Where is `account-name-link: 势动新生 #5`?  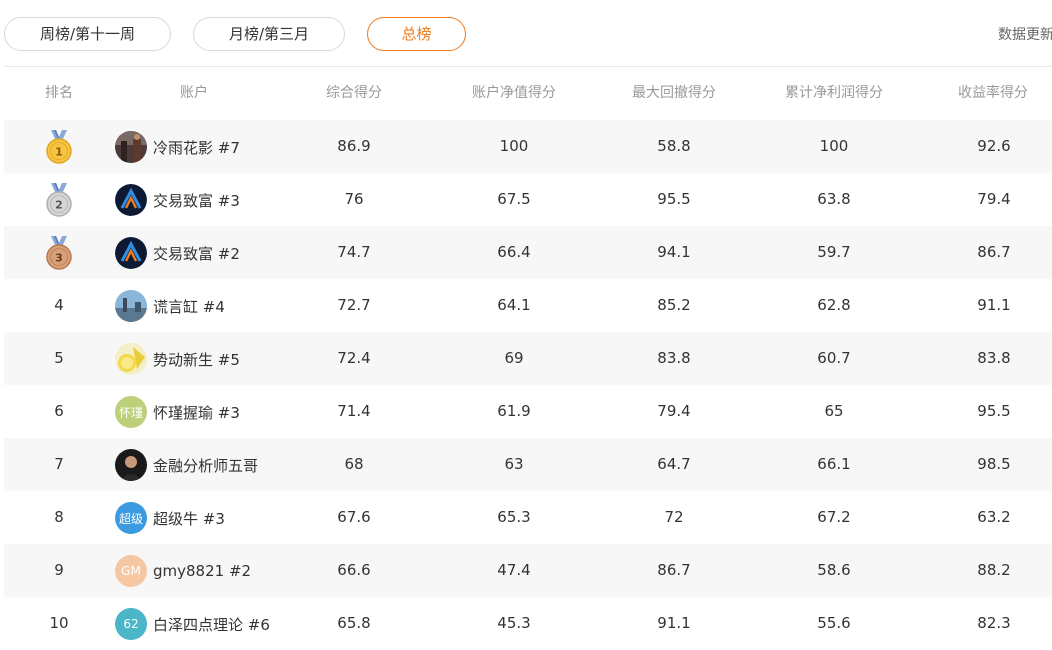
account-name-link: 势动新生 #5 is located at coordinates (196, 359).